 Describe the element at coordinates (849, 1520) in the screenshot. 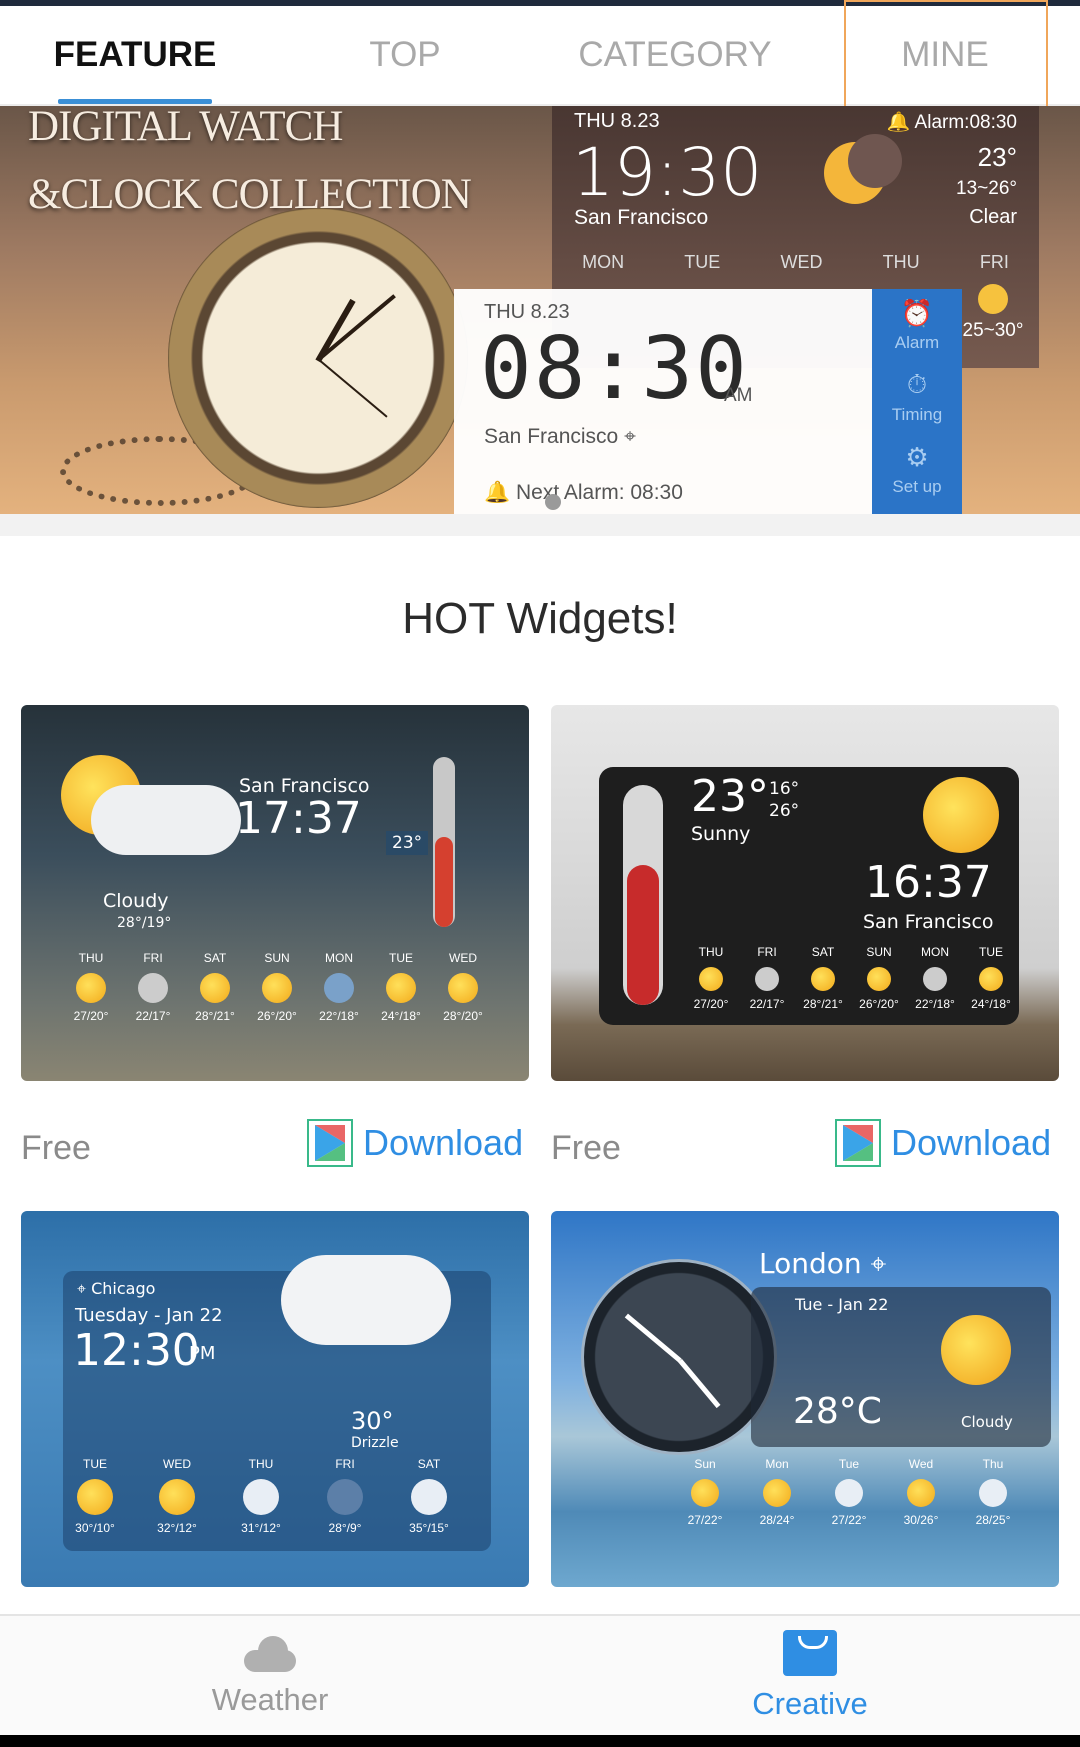

I see `w4-temp-day: 27/22°` at that location.